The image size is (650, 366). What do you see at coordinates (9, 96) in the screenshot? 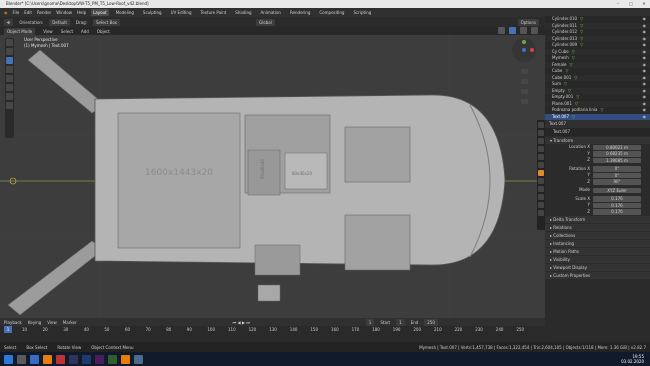
I see `annotate-icon` at bounding box center [9, 96].